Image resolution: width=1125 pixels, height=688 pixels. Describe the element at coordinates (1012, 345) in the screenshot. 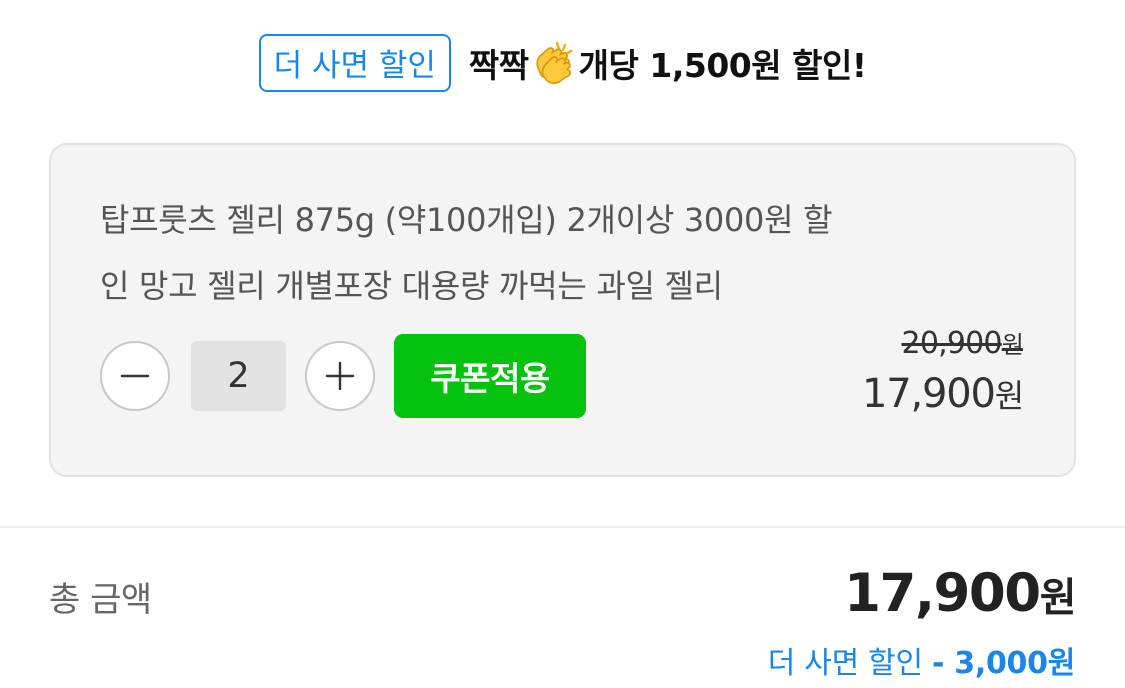

I see `original-price-unit: 원` at that location.